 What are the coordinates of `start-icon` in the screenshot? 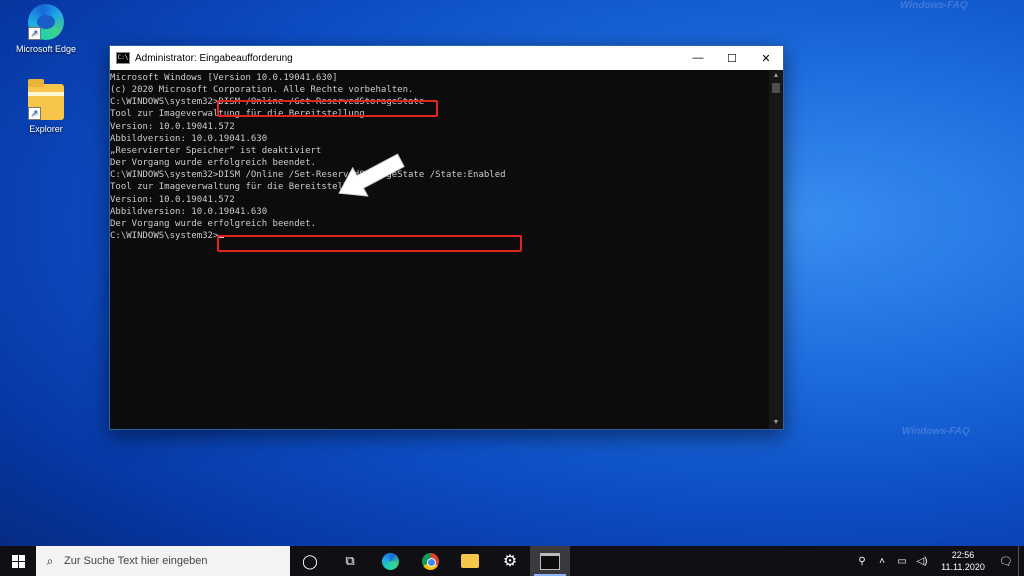 It's located at (18, 561).